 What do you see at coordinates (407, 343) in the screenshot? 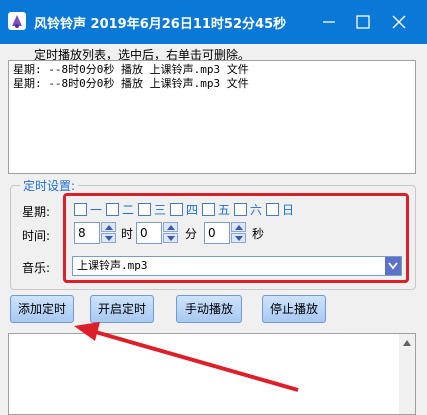
I see `scroll-up-icon` at bounding box center [407, 343].